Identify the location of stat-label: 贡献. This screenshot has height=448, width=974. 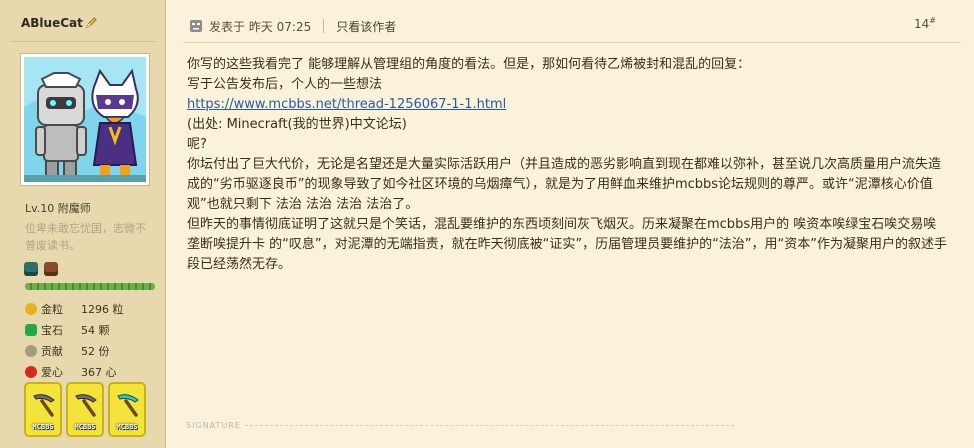
(52, 351).